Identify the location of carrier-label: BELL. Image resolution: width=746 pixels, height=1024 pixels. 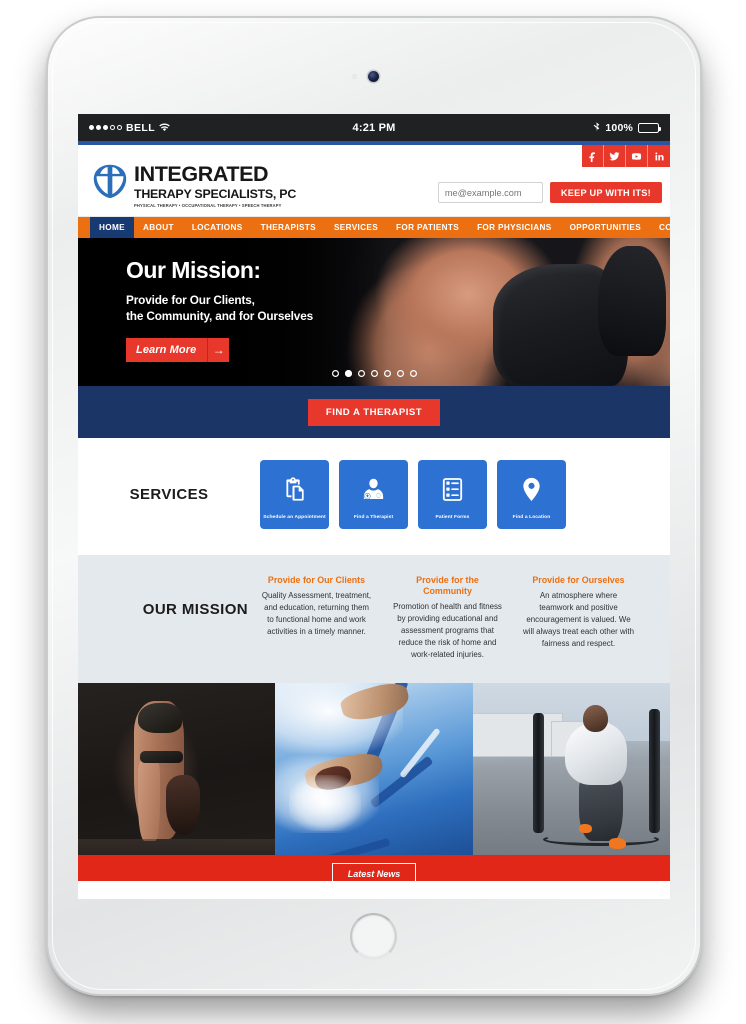
(141, 127).